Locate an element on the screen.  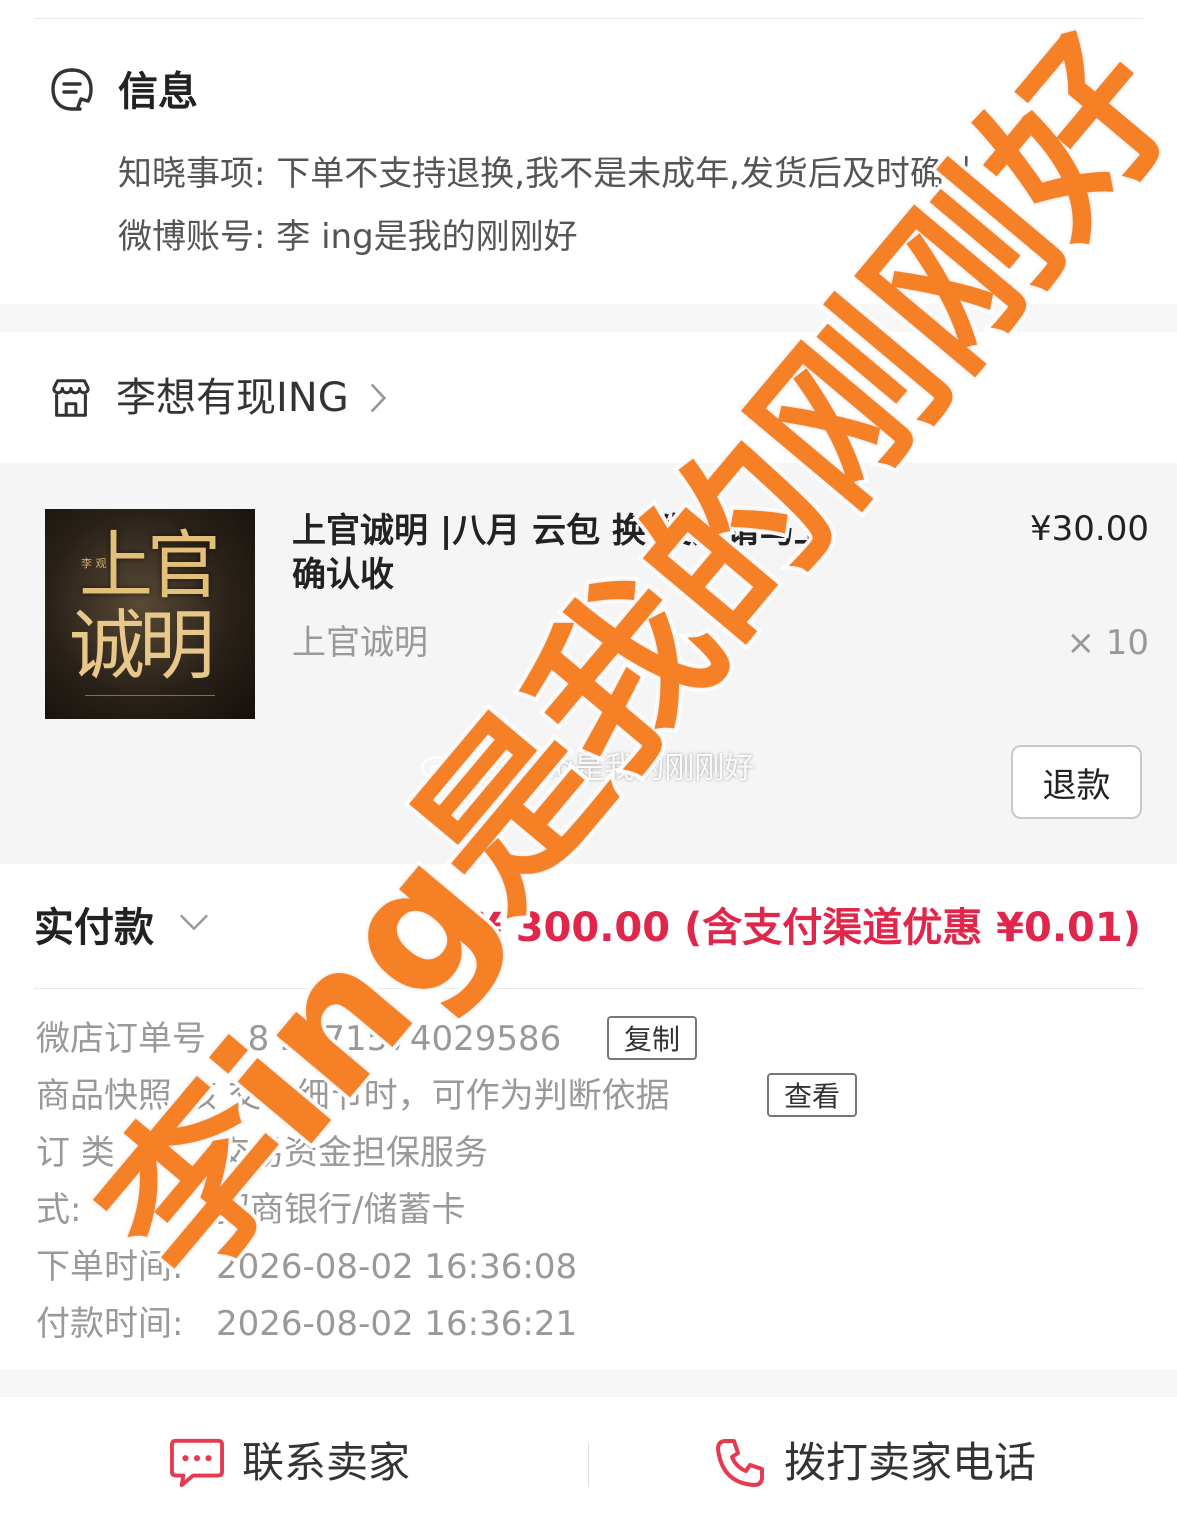
notice-text: 知晓事项: 下单不支持退换,我不是未成年,发货后及时确认 is located at coordinates (548, 174).